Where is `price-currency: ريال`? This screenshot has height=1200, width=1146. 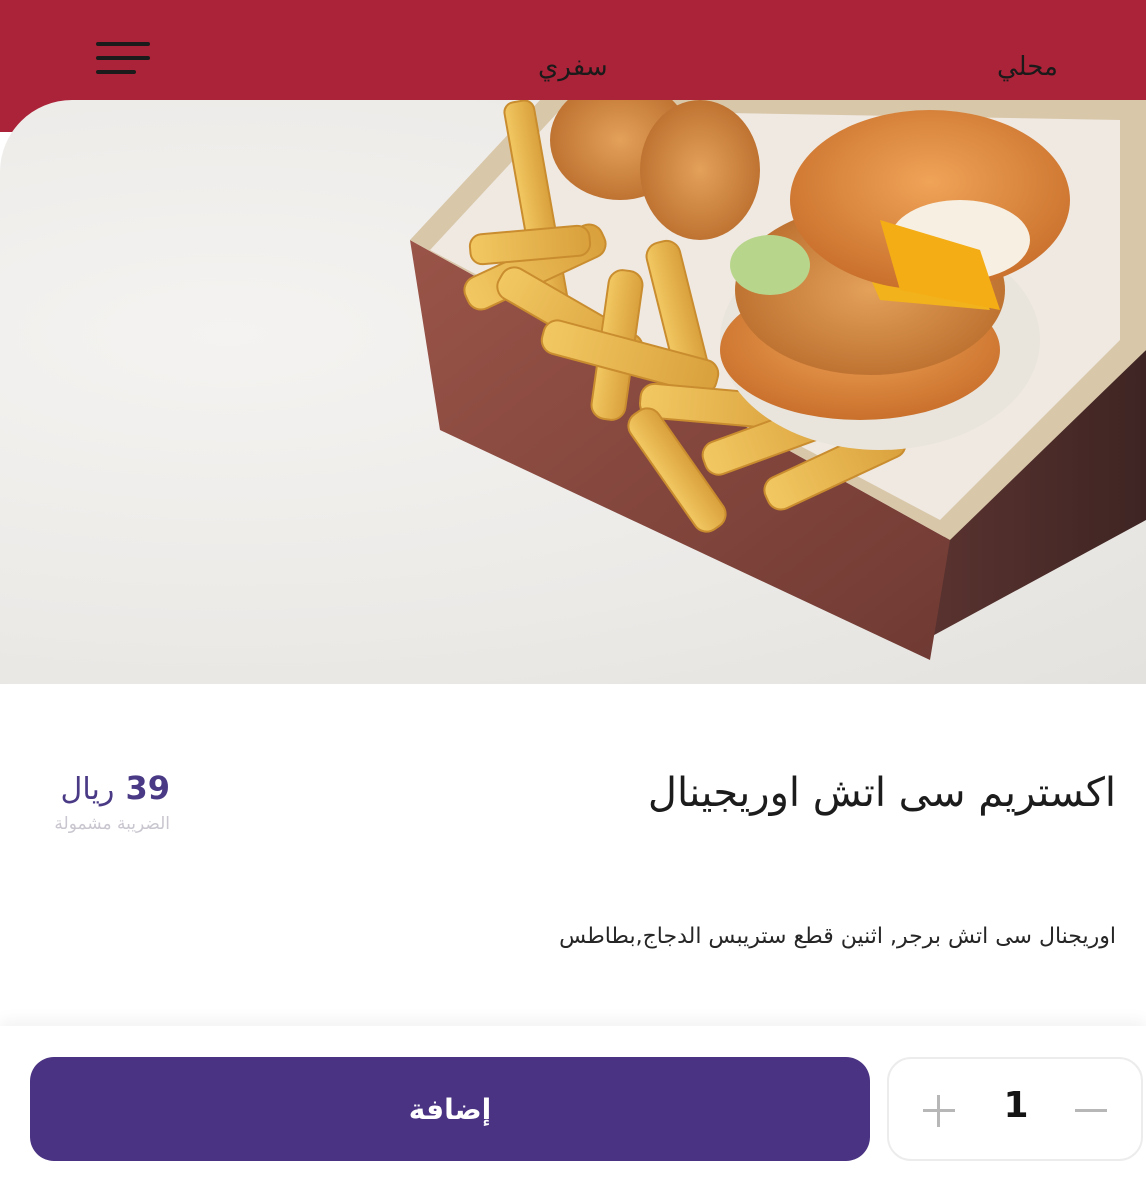 price-currency: ريال is located at coordinates (87, 789).